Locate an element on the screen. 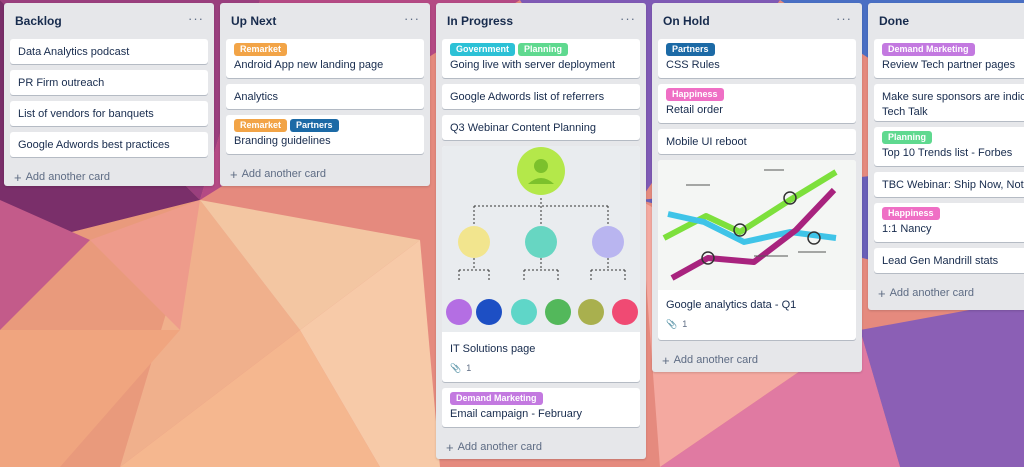  card-title: Google Adwords list of referrers is located at coordinates (527, 97).